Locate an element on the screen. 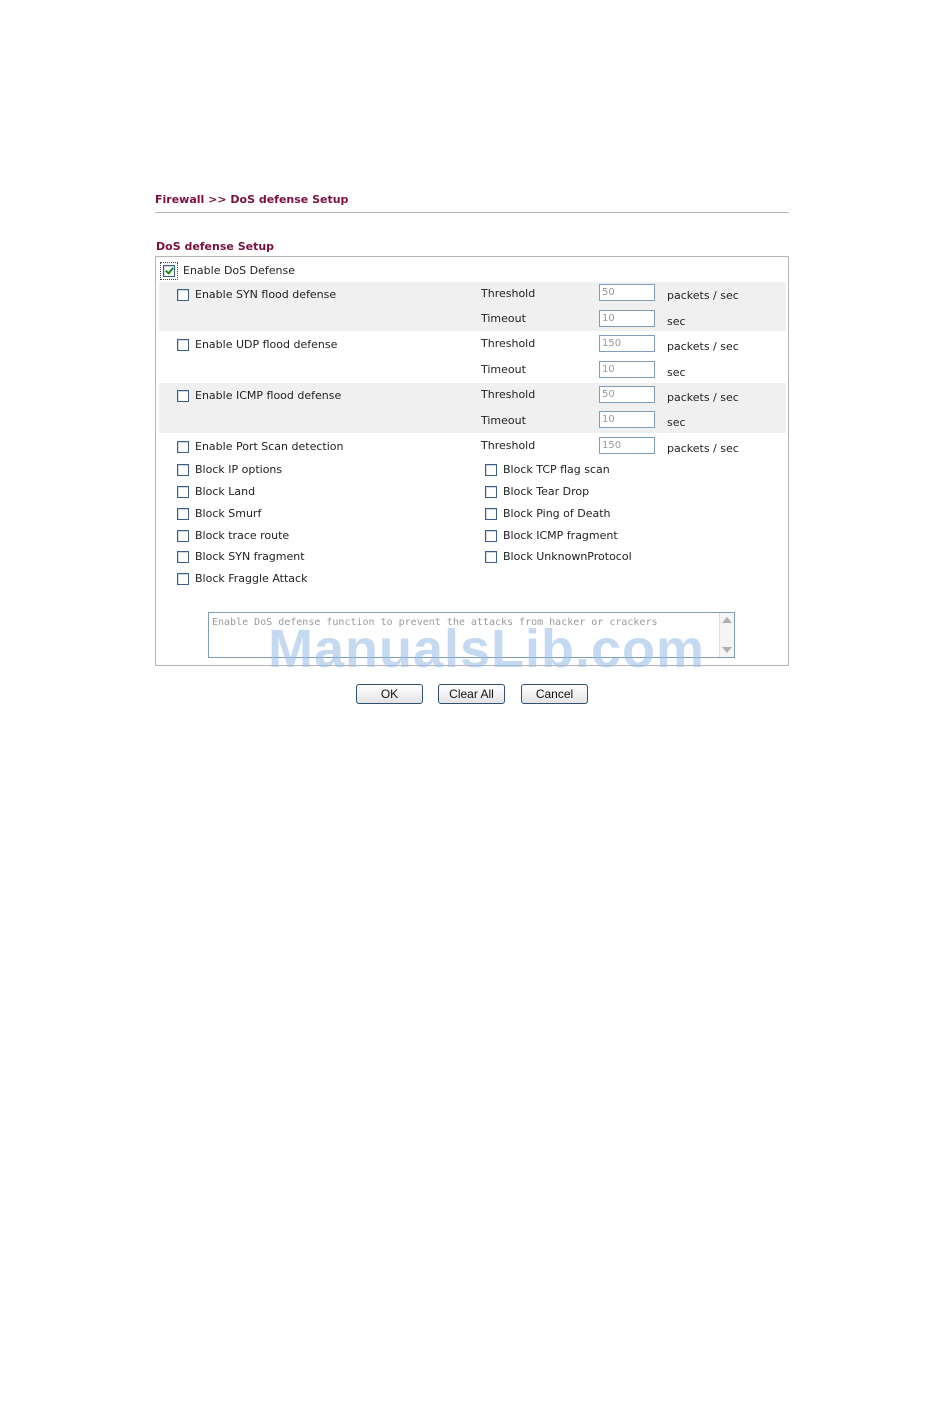 The width and height of the screenshot is (950, 1409). syn-flood-checkbox is located at coordinates (183, 295).